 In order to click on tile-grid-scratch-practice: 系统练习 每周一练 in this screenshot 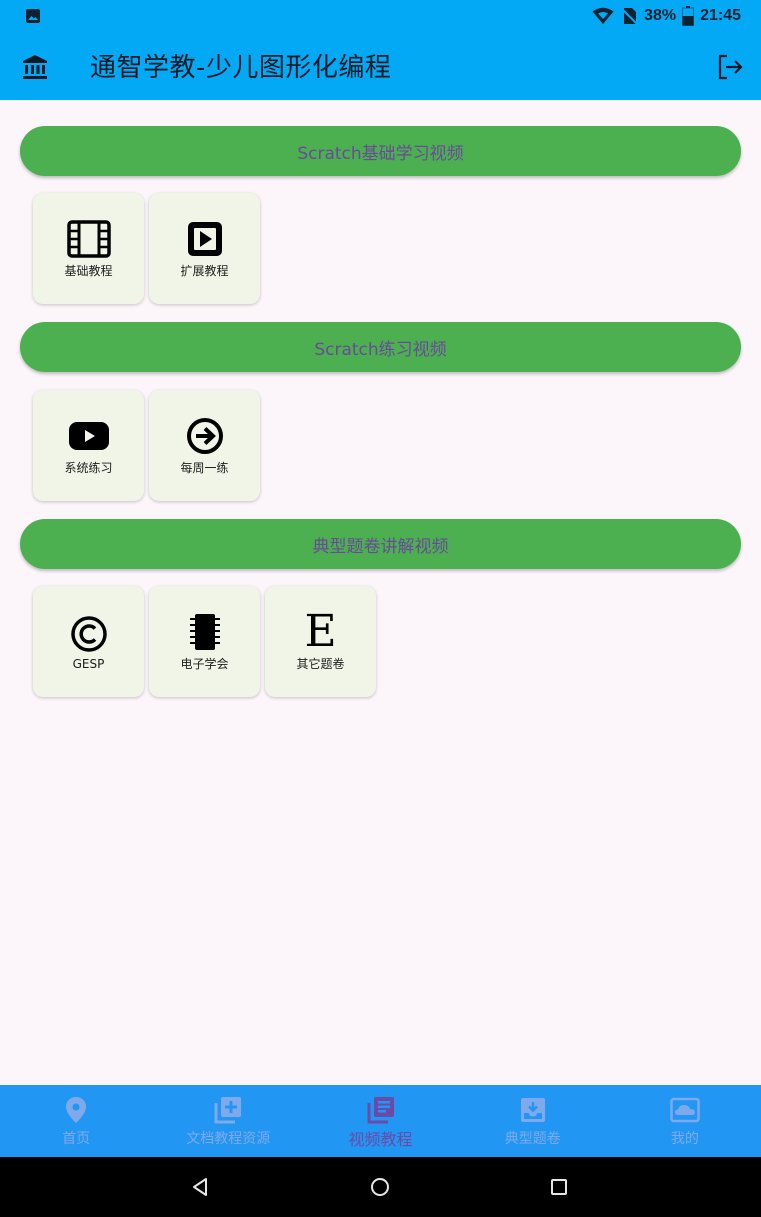, I will do `click(146, 445)`.